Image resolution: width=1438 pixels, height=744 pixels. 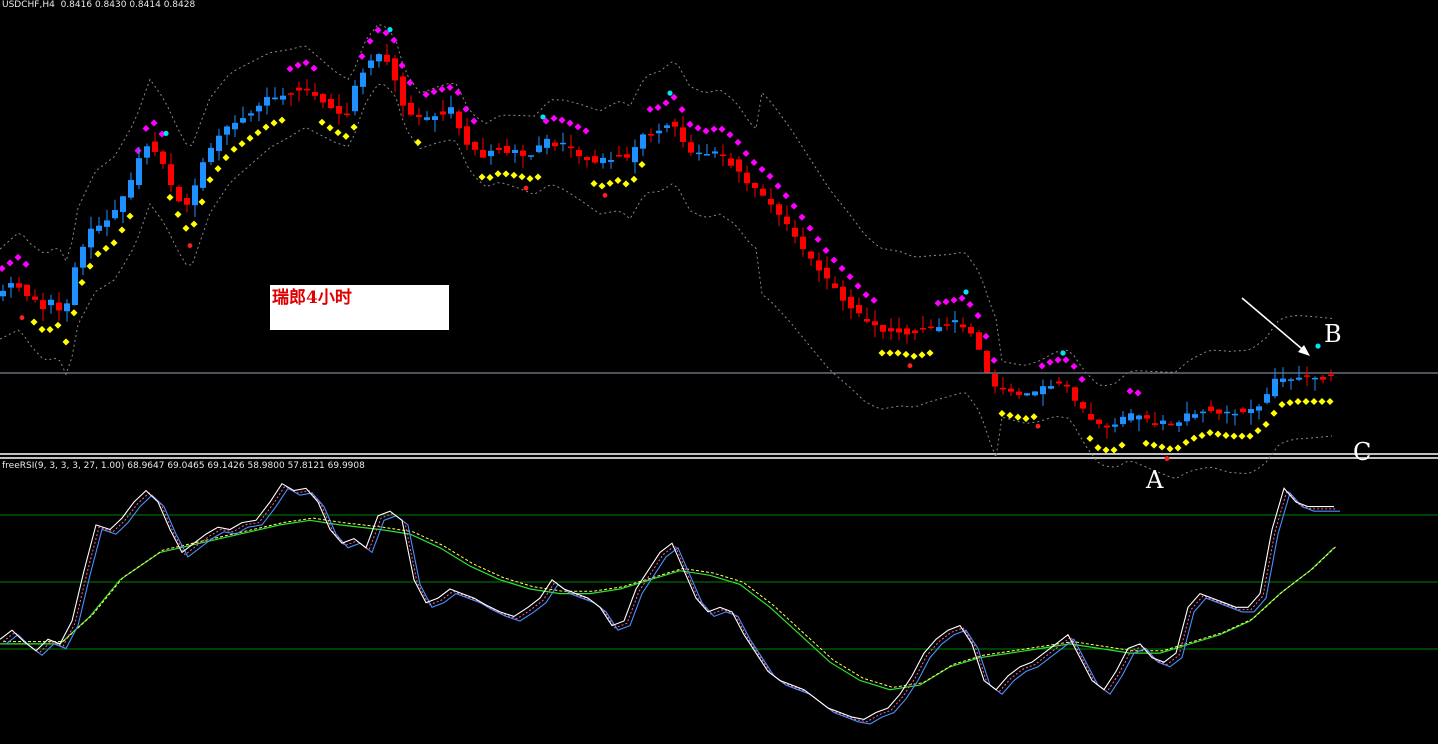 I want to click on close-value: 0.8428, so click(x=179, y=5).